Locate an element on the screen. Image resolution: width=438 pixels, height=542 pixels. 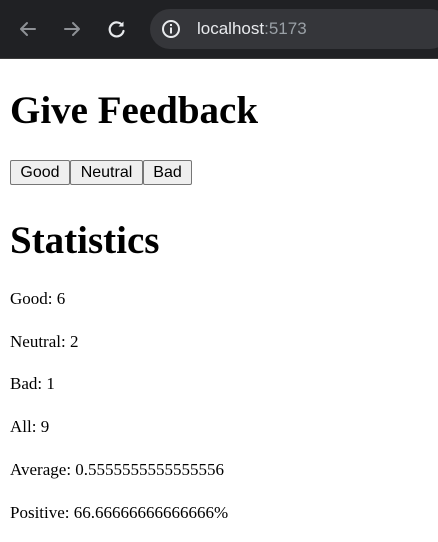
statistics-heading: Statistics is located at coordinates (85, 240).